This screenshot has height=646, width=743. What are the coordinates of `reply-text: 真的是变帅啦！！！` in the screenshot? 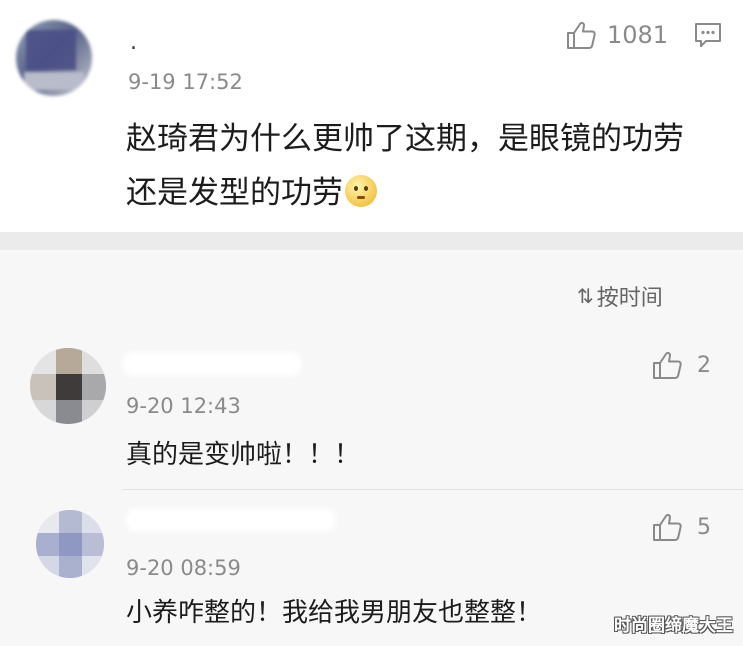 It's located at (243, 455).